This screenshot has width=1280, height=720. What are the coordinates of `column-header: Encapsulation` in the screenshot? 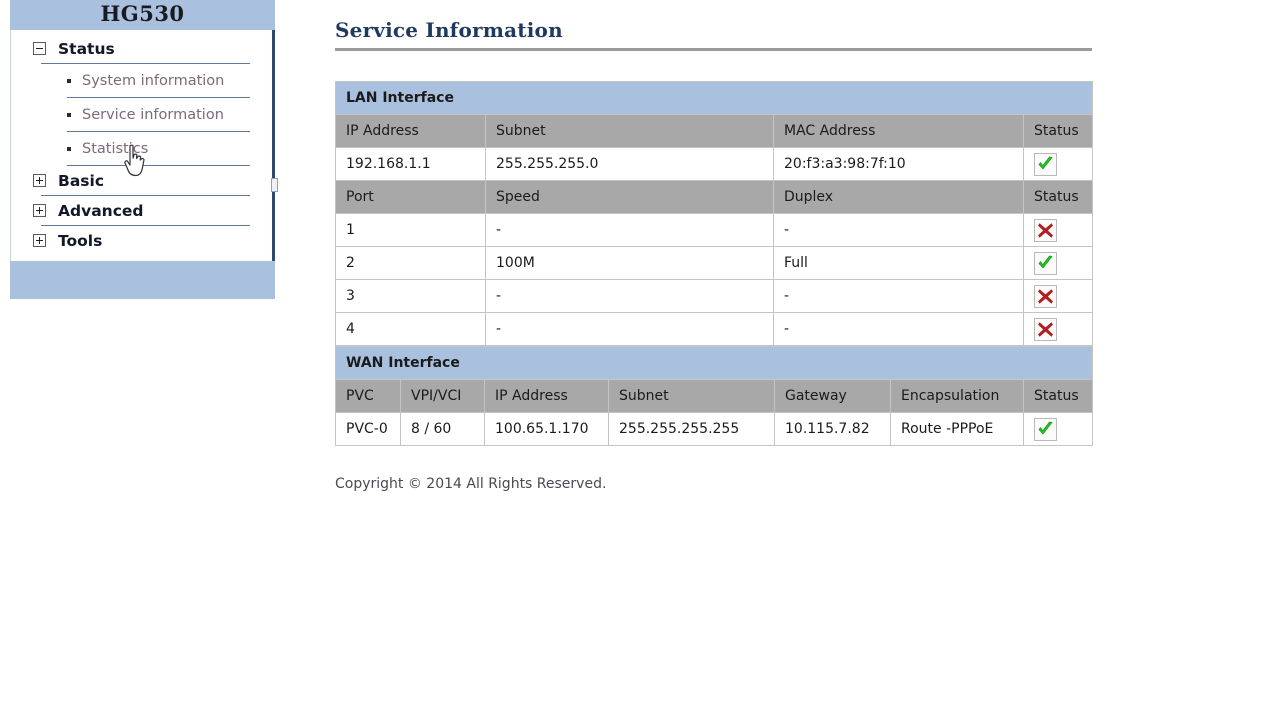 It's located at (957, 396).